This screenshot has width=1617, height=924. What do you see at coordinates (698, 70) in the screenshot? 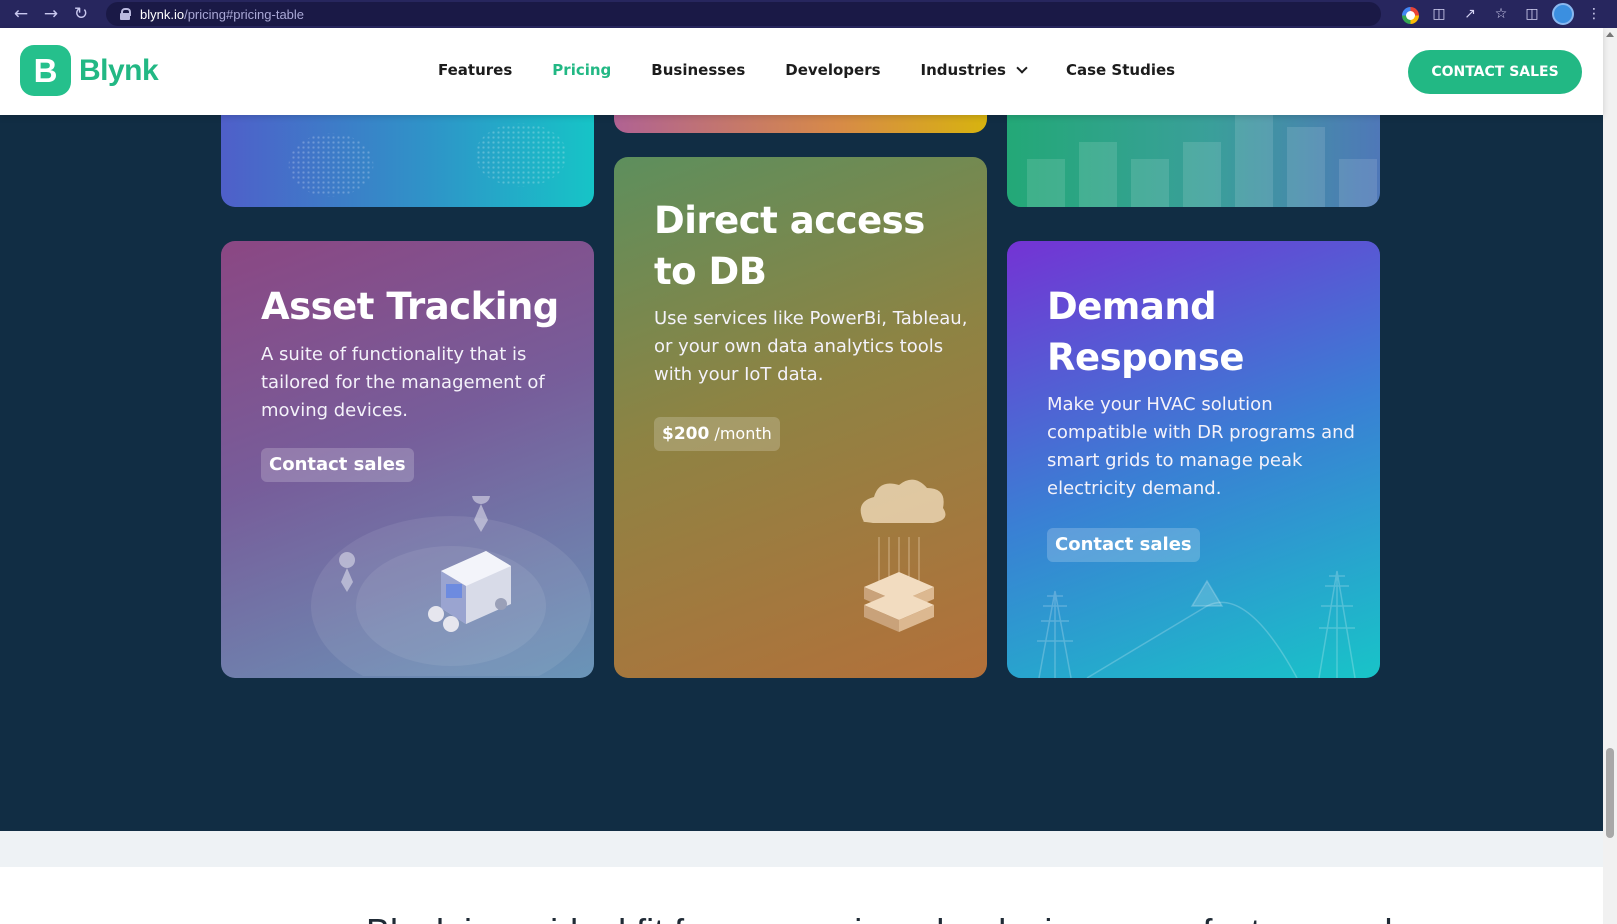
I see `nav-businesses: Businesses` at bounding box center [698, 70].